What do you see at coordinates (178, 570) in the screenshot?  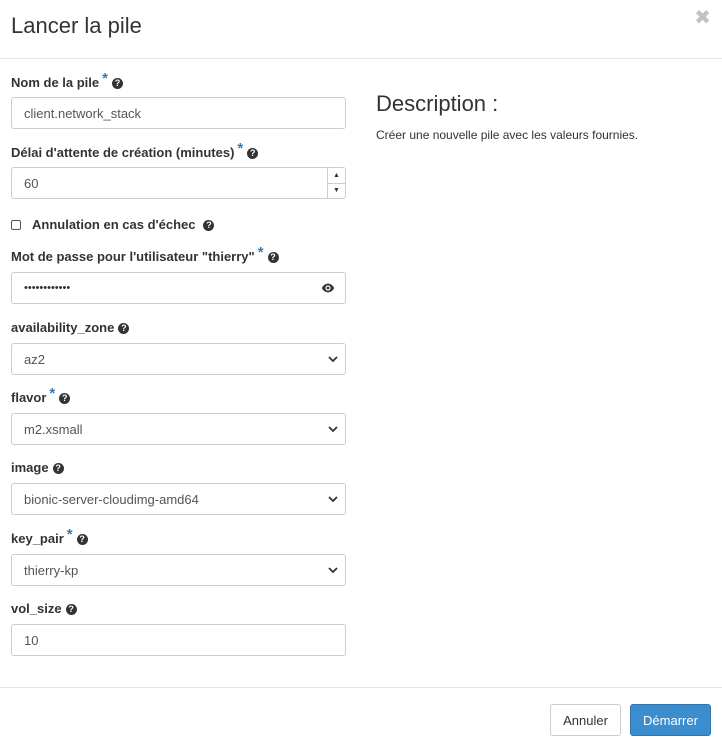 I see `key-pair-select: thierry-kp` at bounding box center [178, 570].